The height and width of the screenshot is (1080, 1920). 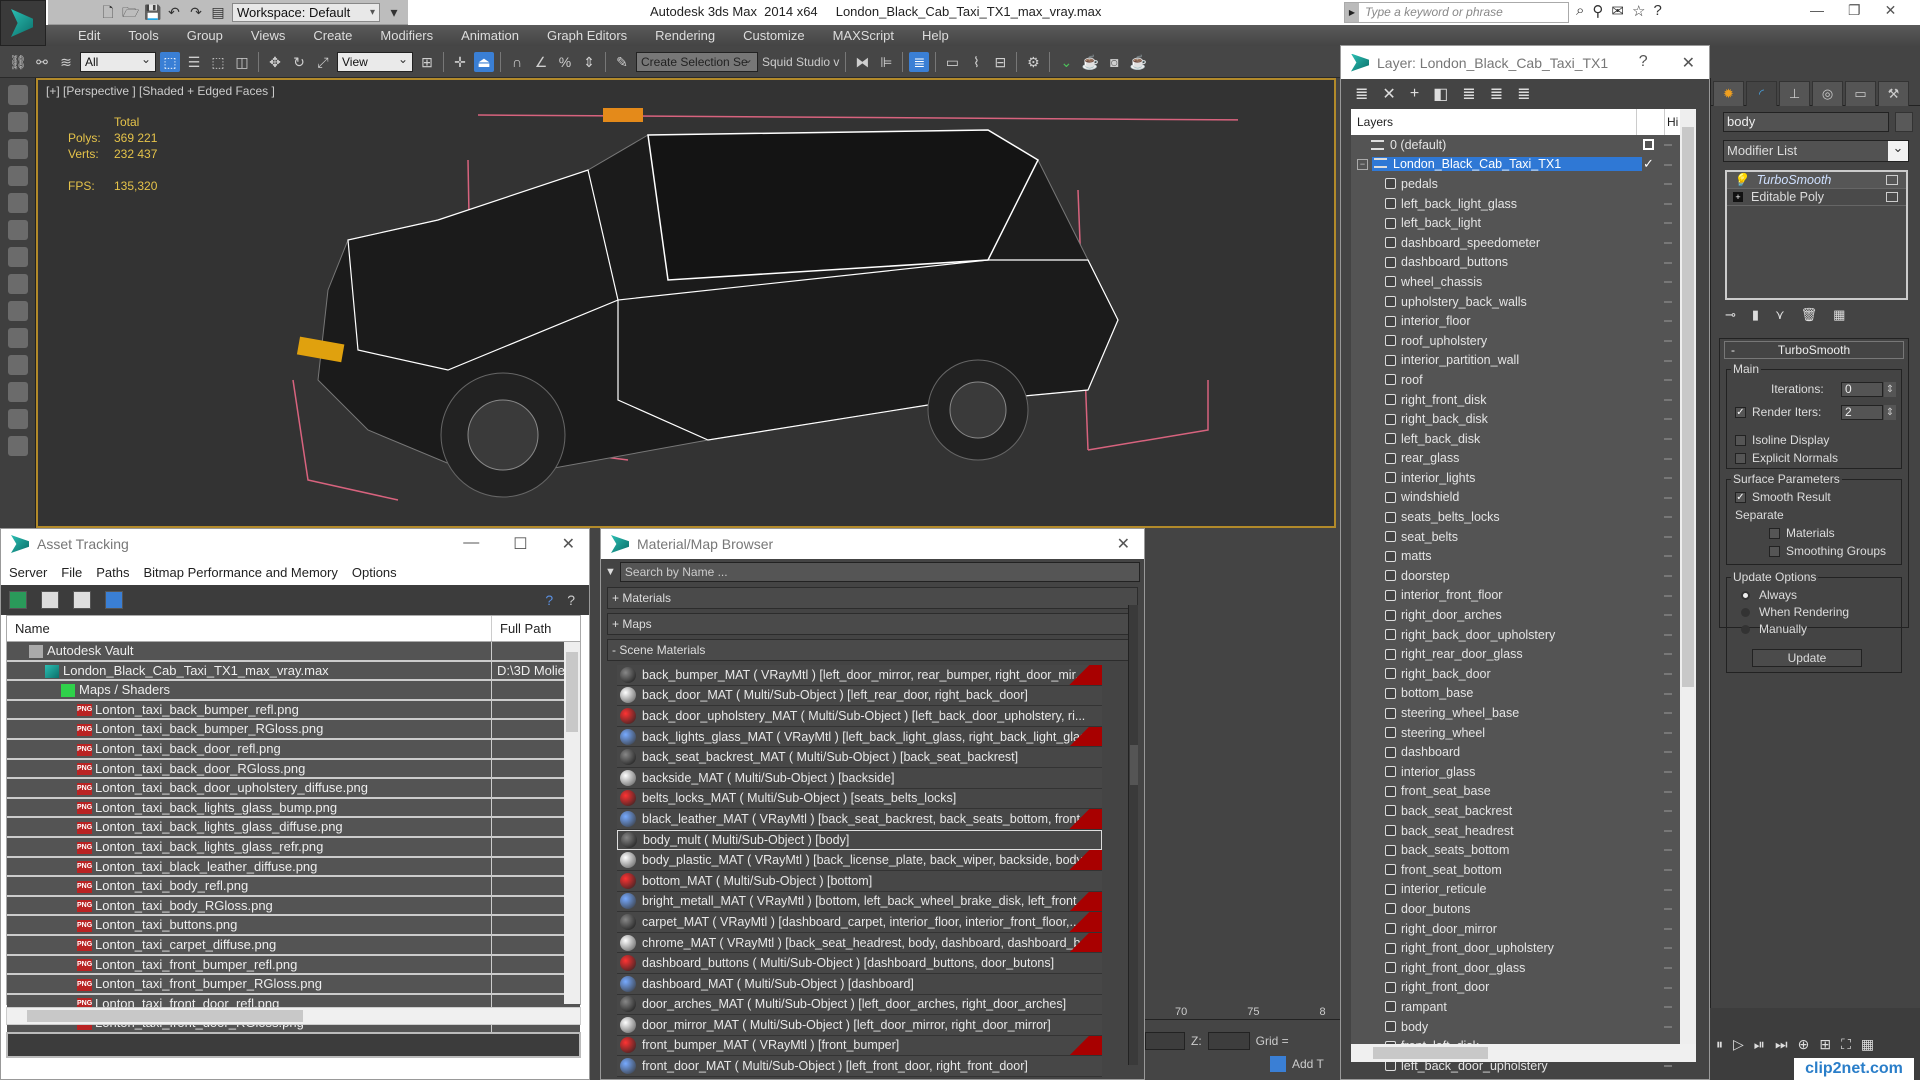 What do you see at coordinates (1523, 909) in the screenshot?
I see `layer-object-row: door_butons` at bounding box center [1523, 909].